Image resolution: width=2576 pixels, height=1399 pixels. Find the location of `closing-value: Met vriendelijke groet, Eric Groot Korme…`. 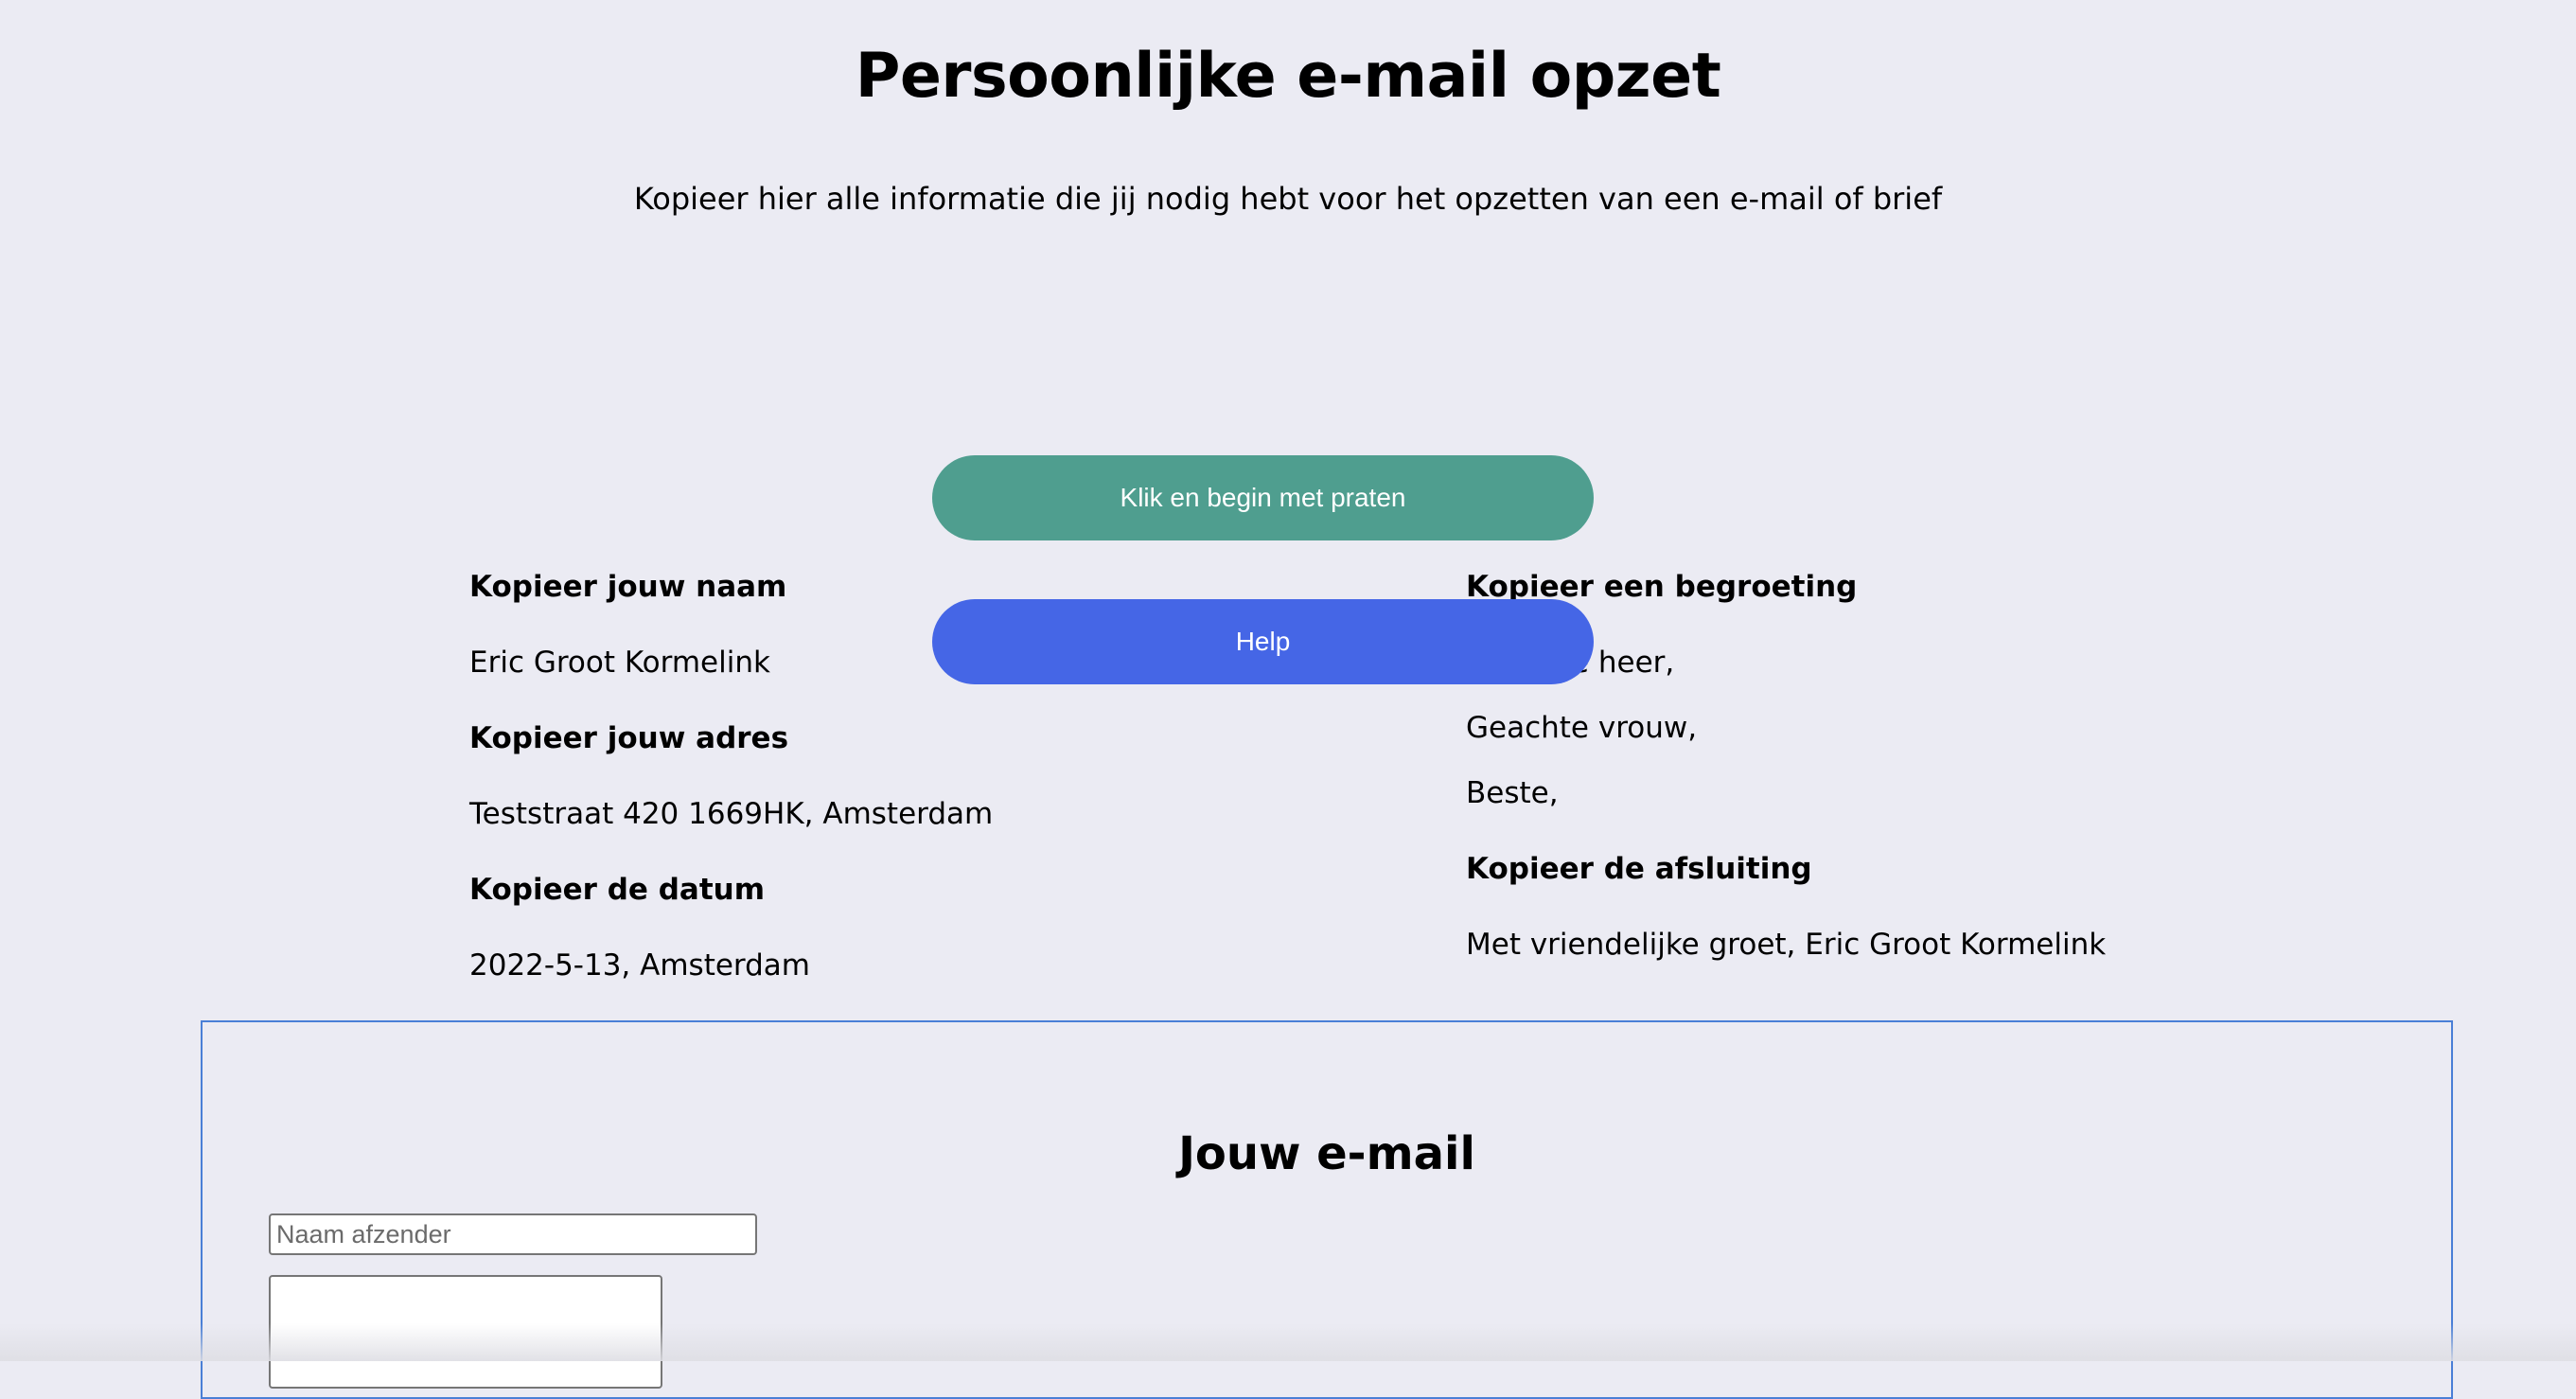

closing-value: Met vriendelijke groet, Eric Groot Korme… is located at coordinates (1939, 945).